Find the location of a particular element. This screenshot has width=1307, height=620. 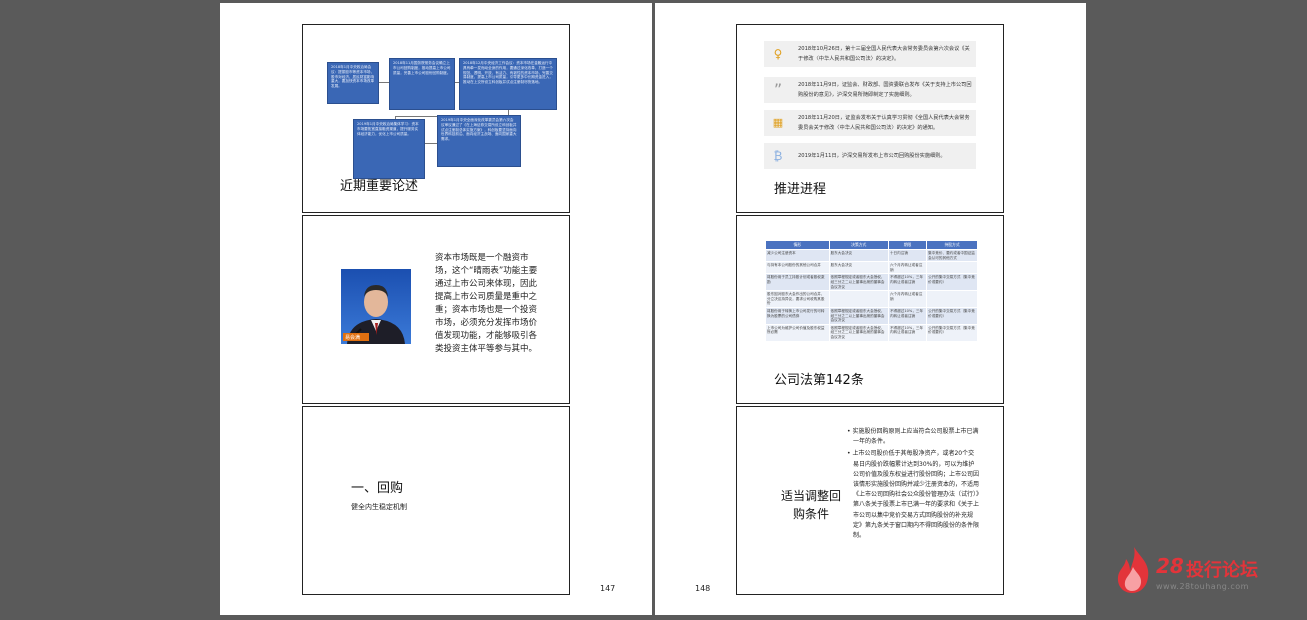

bullet-item: • 实施股份回购原则上应当符合公司股票上市已满一年的条件。 is located at coordinates (913, 437).